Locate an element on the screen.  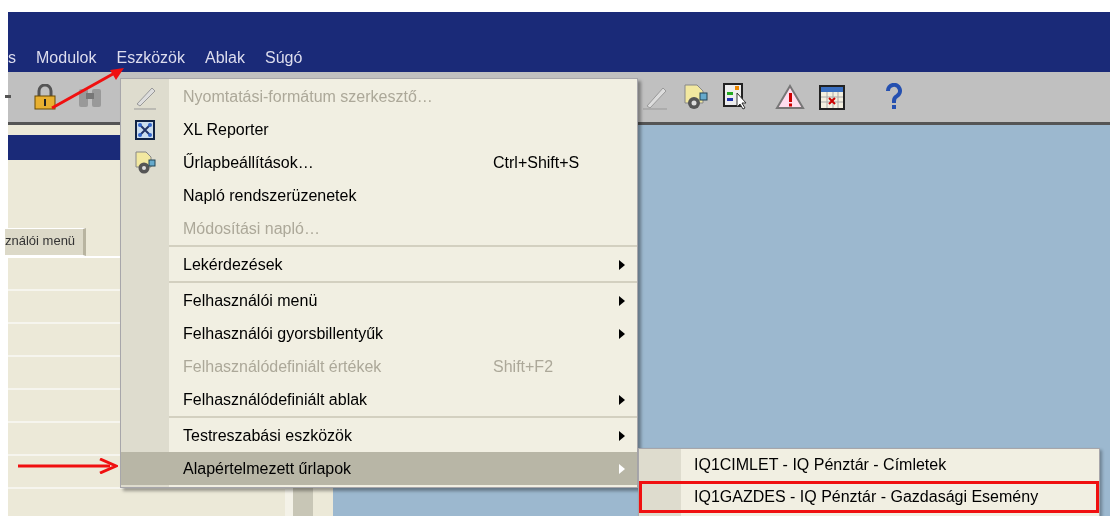
menu-item: Felhasználói gyorsbillentyűk is located at coordinates (379, 333).